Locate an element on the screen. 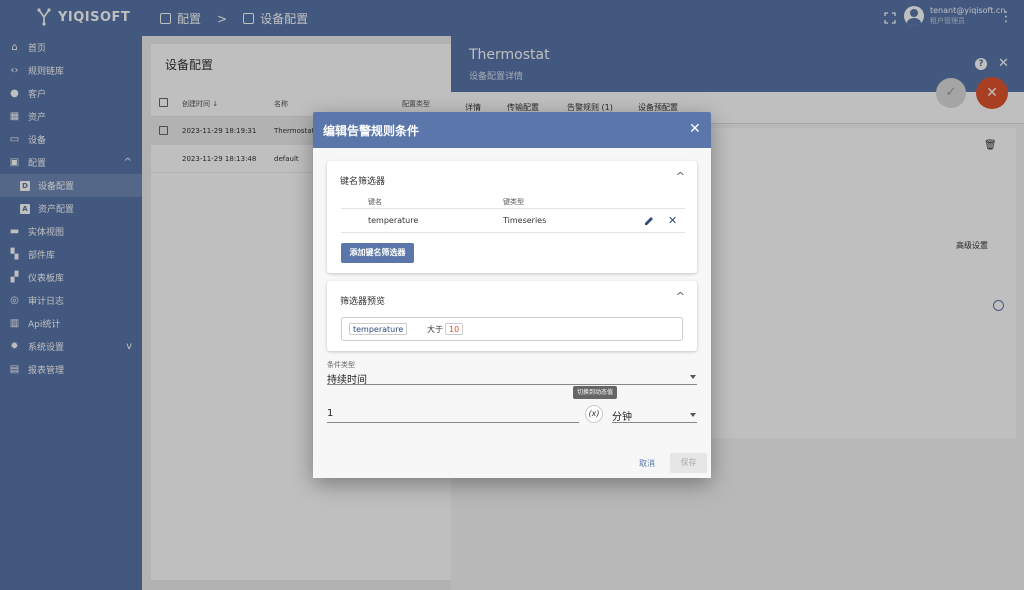 The height and width of the screenshot is (590, 1024). key-filter-header: 键名 键类型 is located at coordinates (513, 203).